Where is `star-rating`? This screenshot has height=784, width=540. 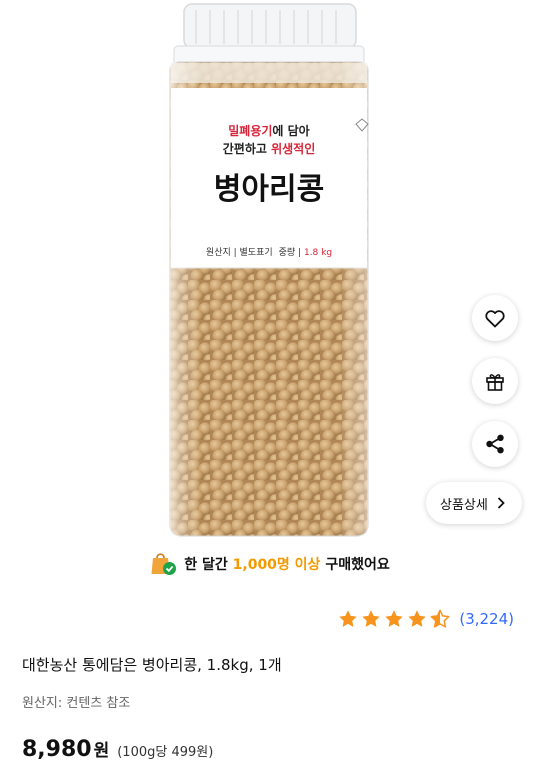
star-rating is located at coordinates (394, 619).